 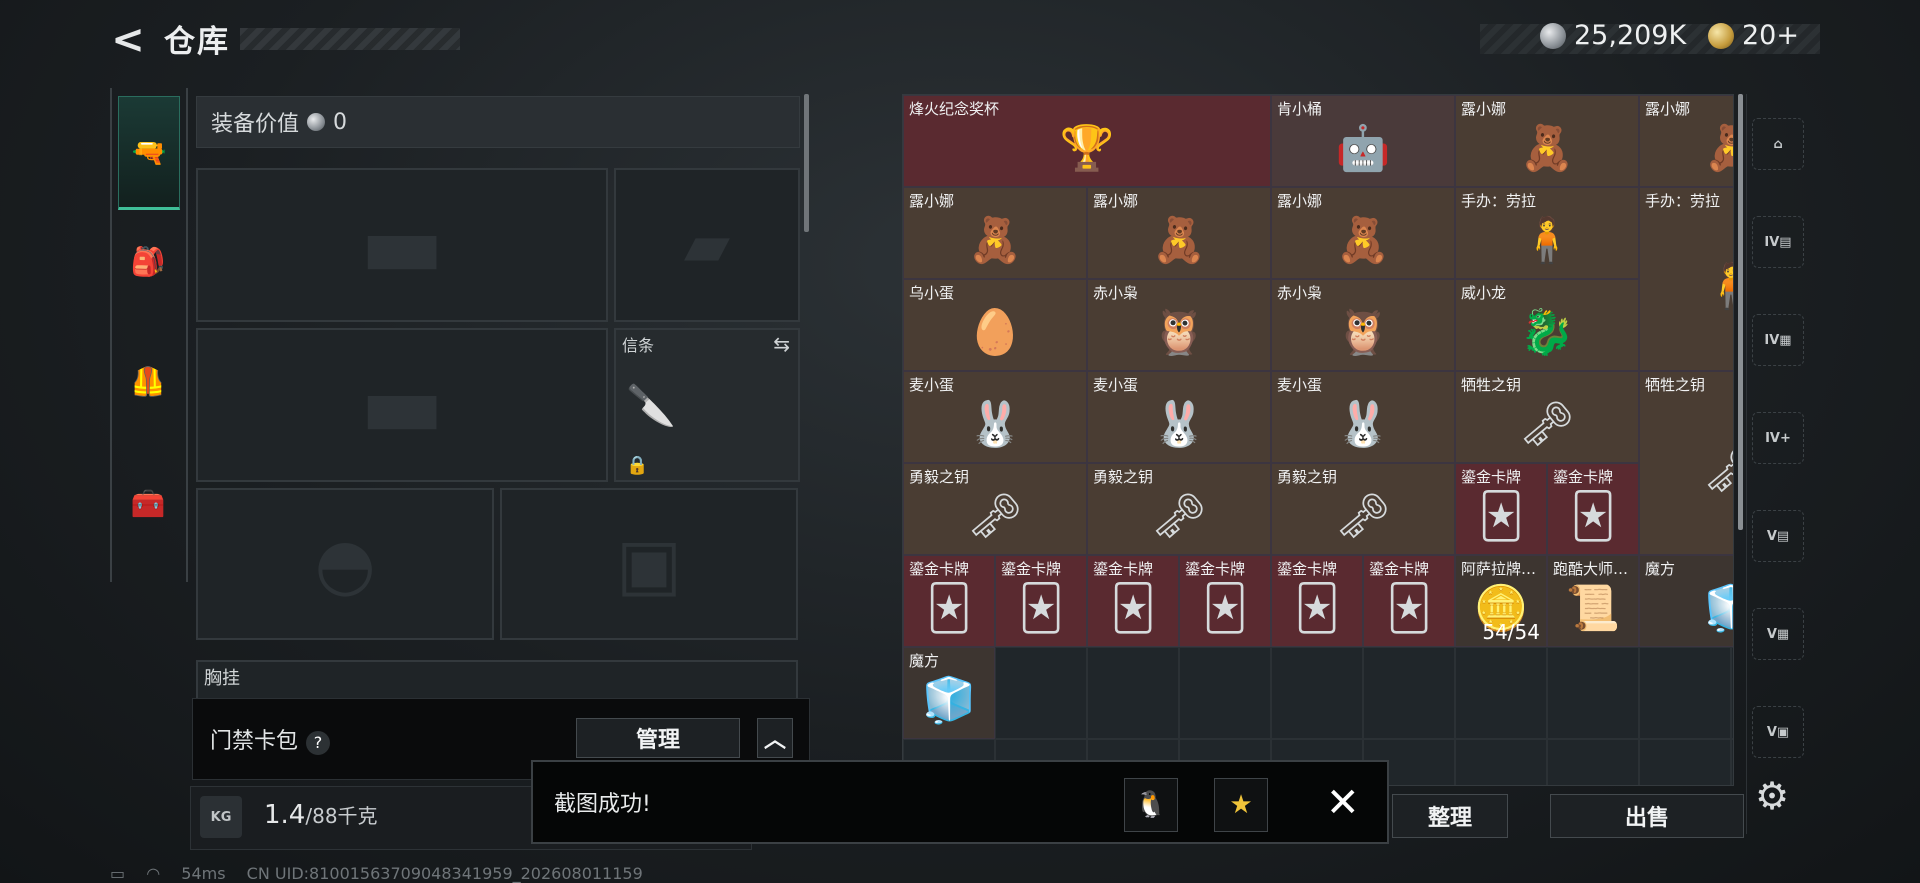 I want to click on qq-share-icon: 🐧, so click(x=1151, y=805).